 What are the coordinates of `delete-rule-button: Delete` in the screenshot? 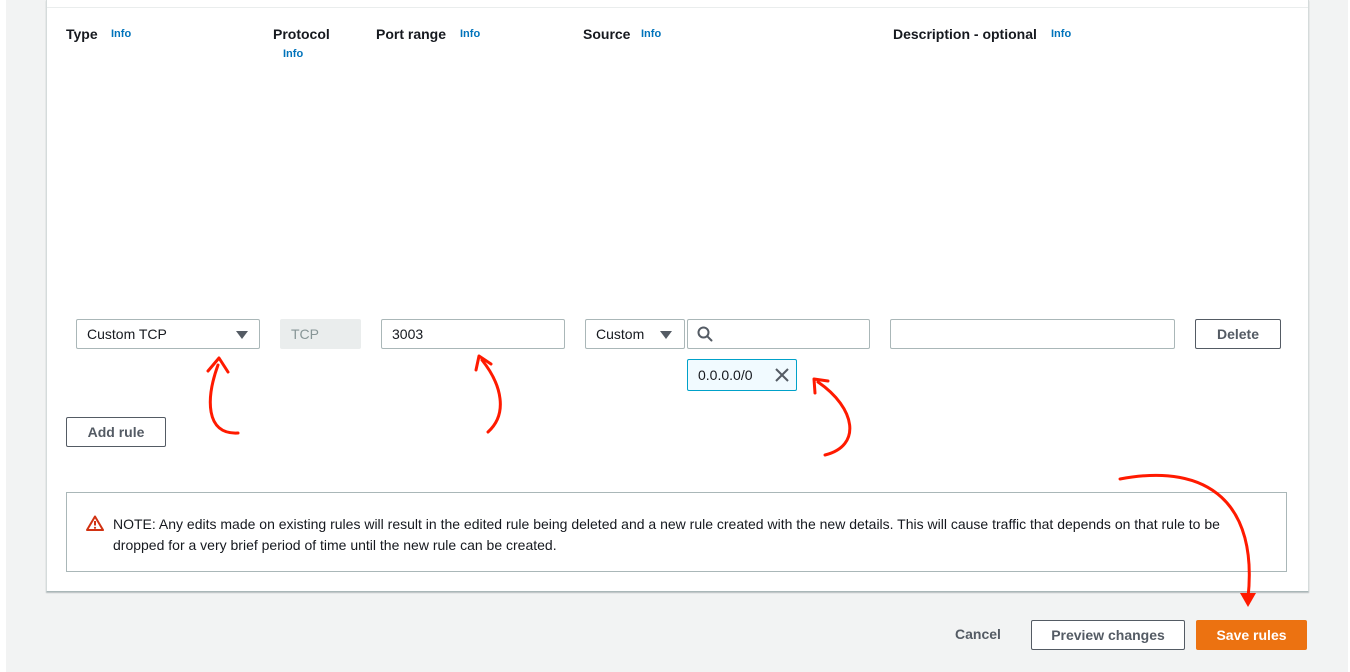 It's located at (1238, 334).